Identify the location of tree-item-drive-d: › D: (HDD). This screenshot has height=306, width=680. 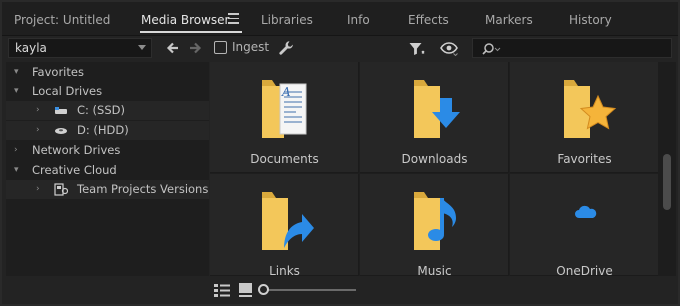
(107, 130).